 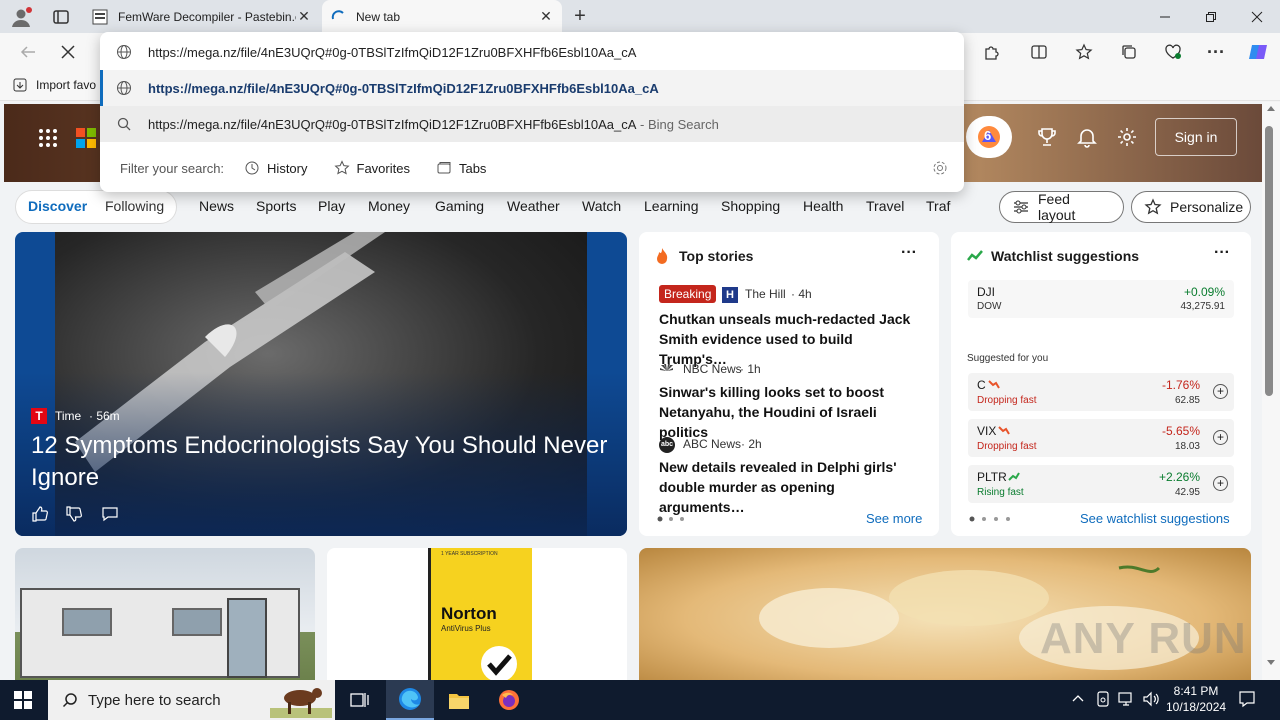 What do you see at coordinates (331, 206) in the screenshot?
I see `nav-play: Play` at bounding box center [331, 206].